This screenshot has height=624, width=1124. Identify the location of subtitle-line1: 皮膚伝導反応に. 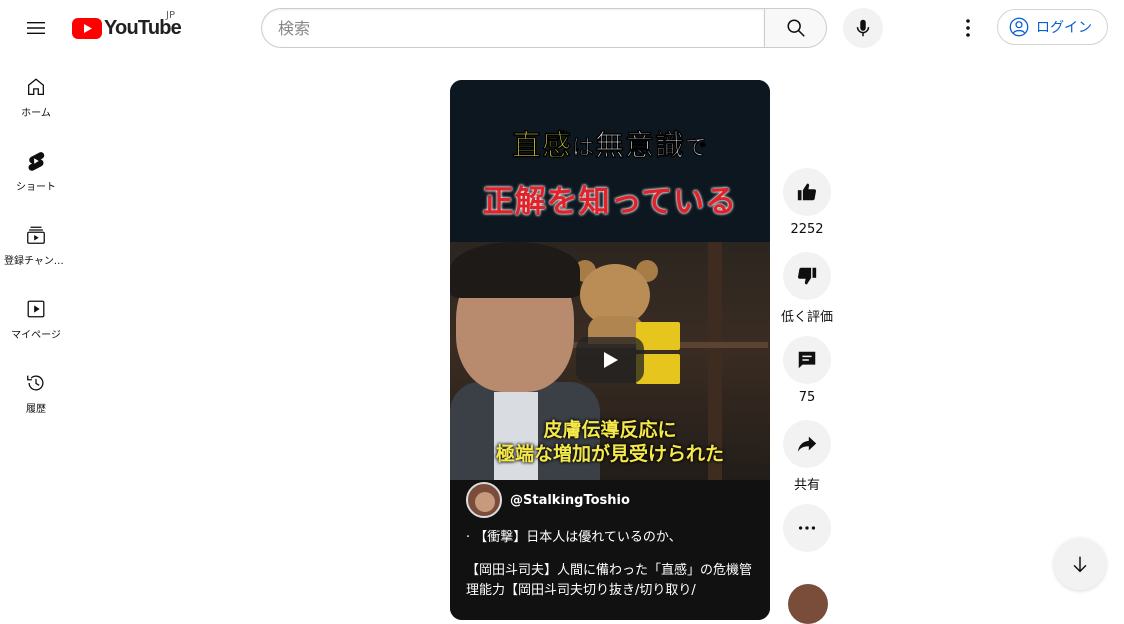
(610, 430).